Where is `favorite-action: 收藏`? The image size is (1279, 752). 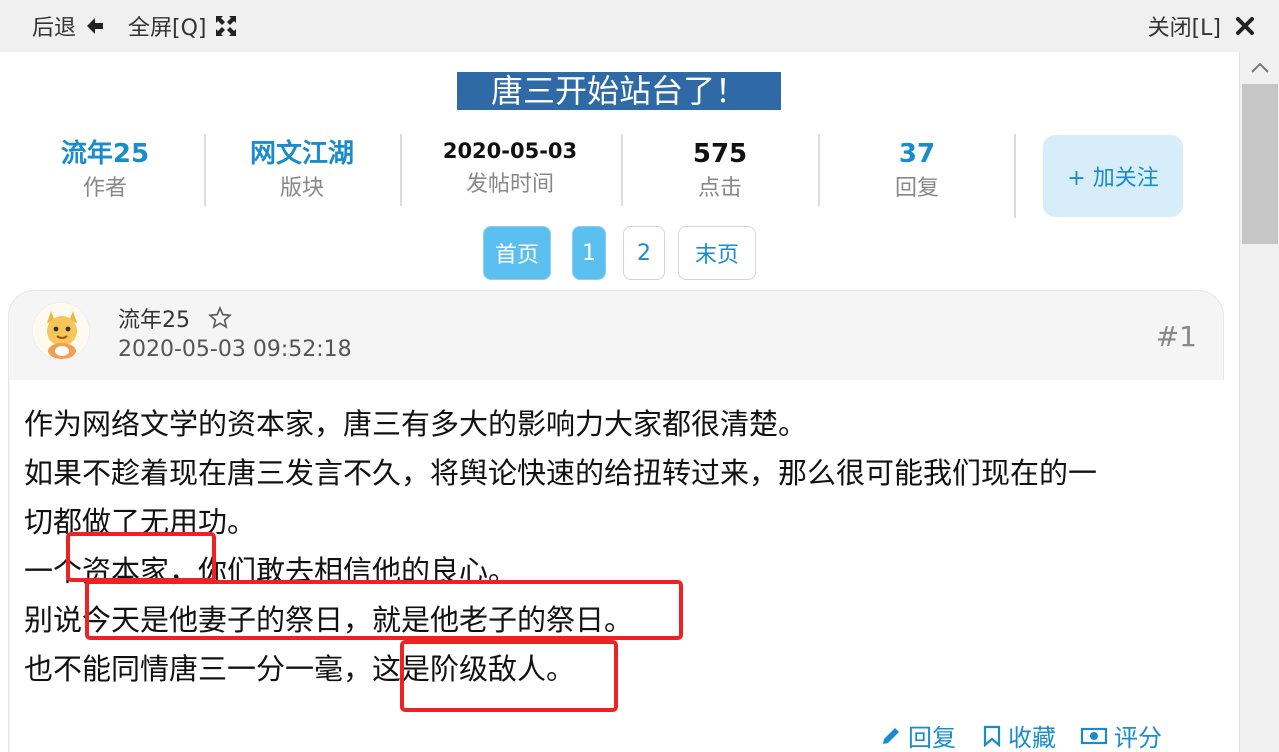 favorite-action: 收藏 is located at coordinates (1019, 735).